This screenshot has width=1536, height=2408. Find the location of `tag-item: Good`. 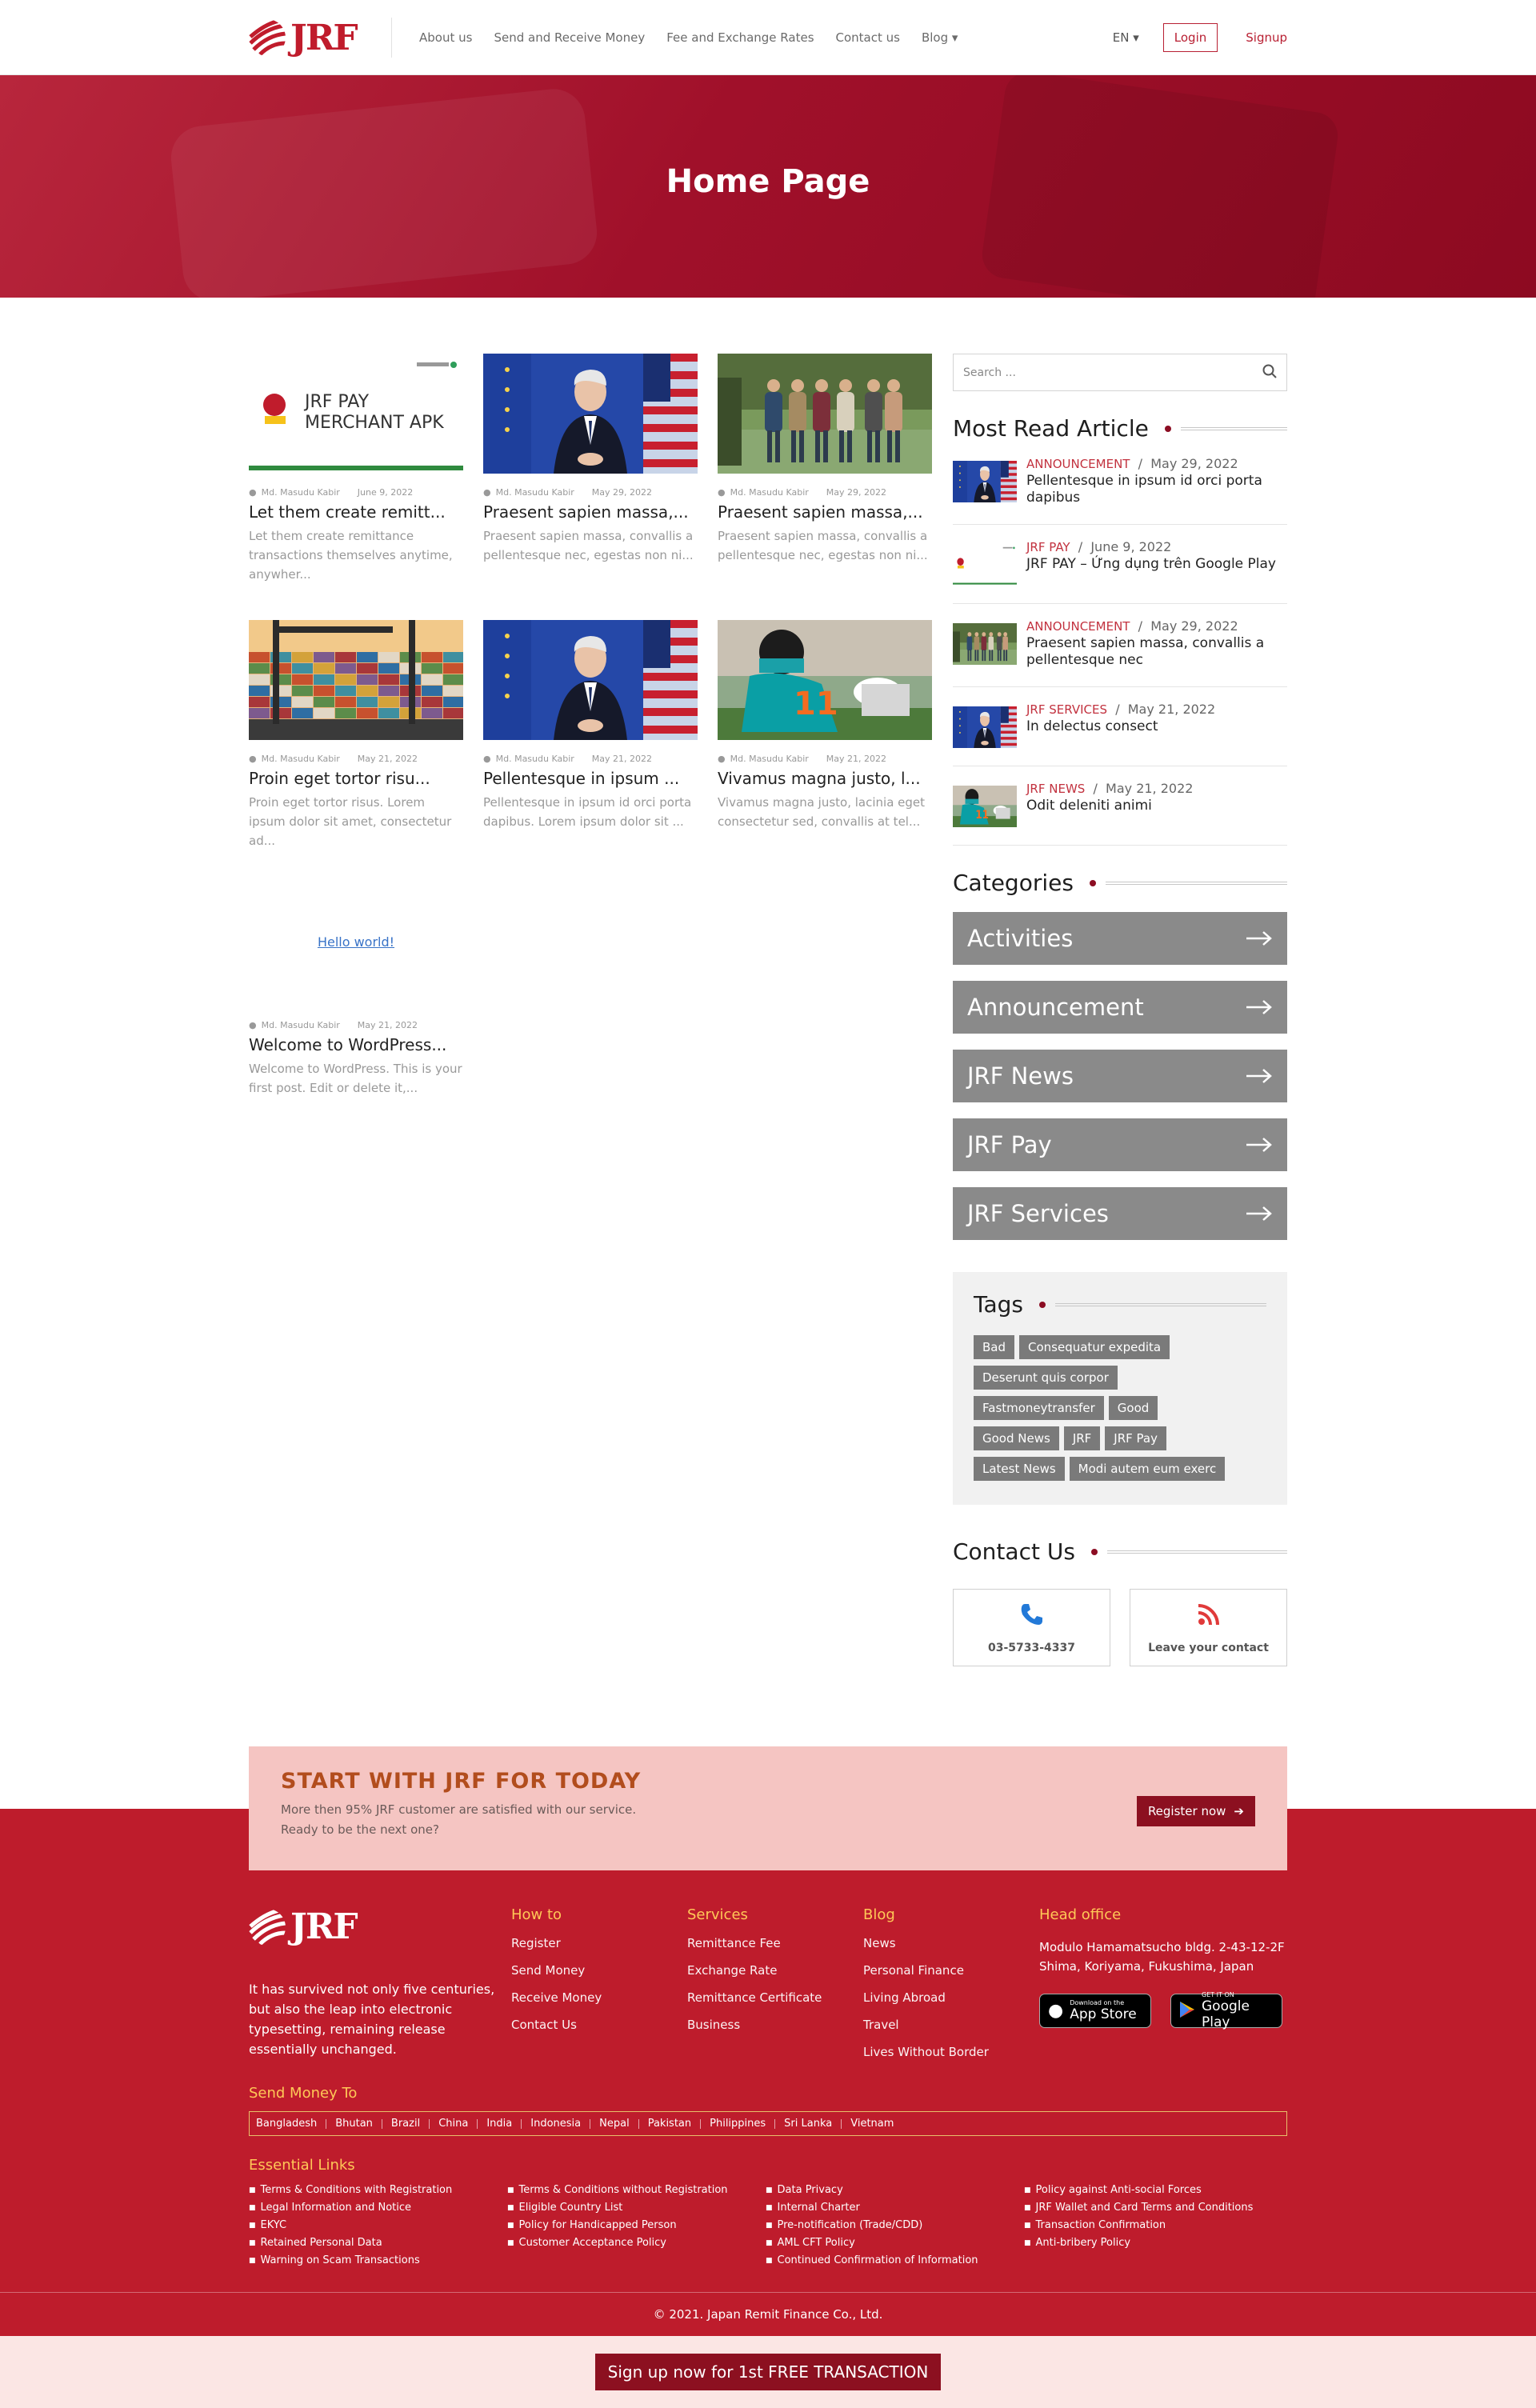

tag-item: Good is located at coordinates (1133, 1408).